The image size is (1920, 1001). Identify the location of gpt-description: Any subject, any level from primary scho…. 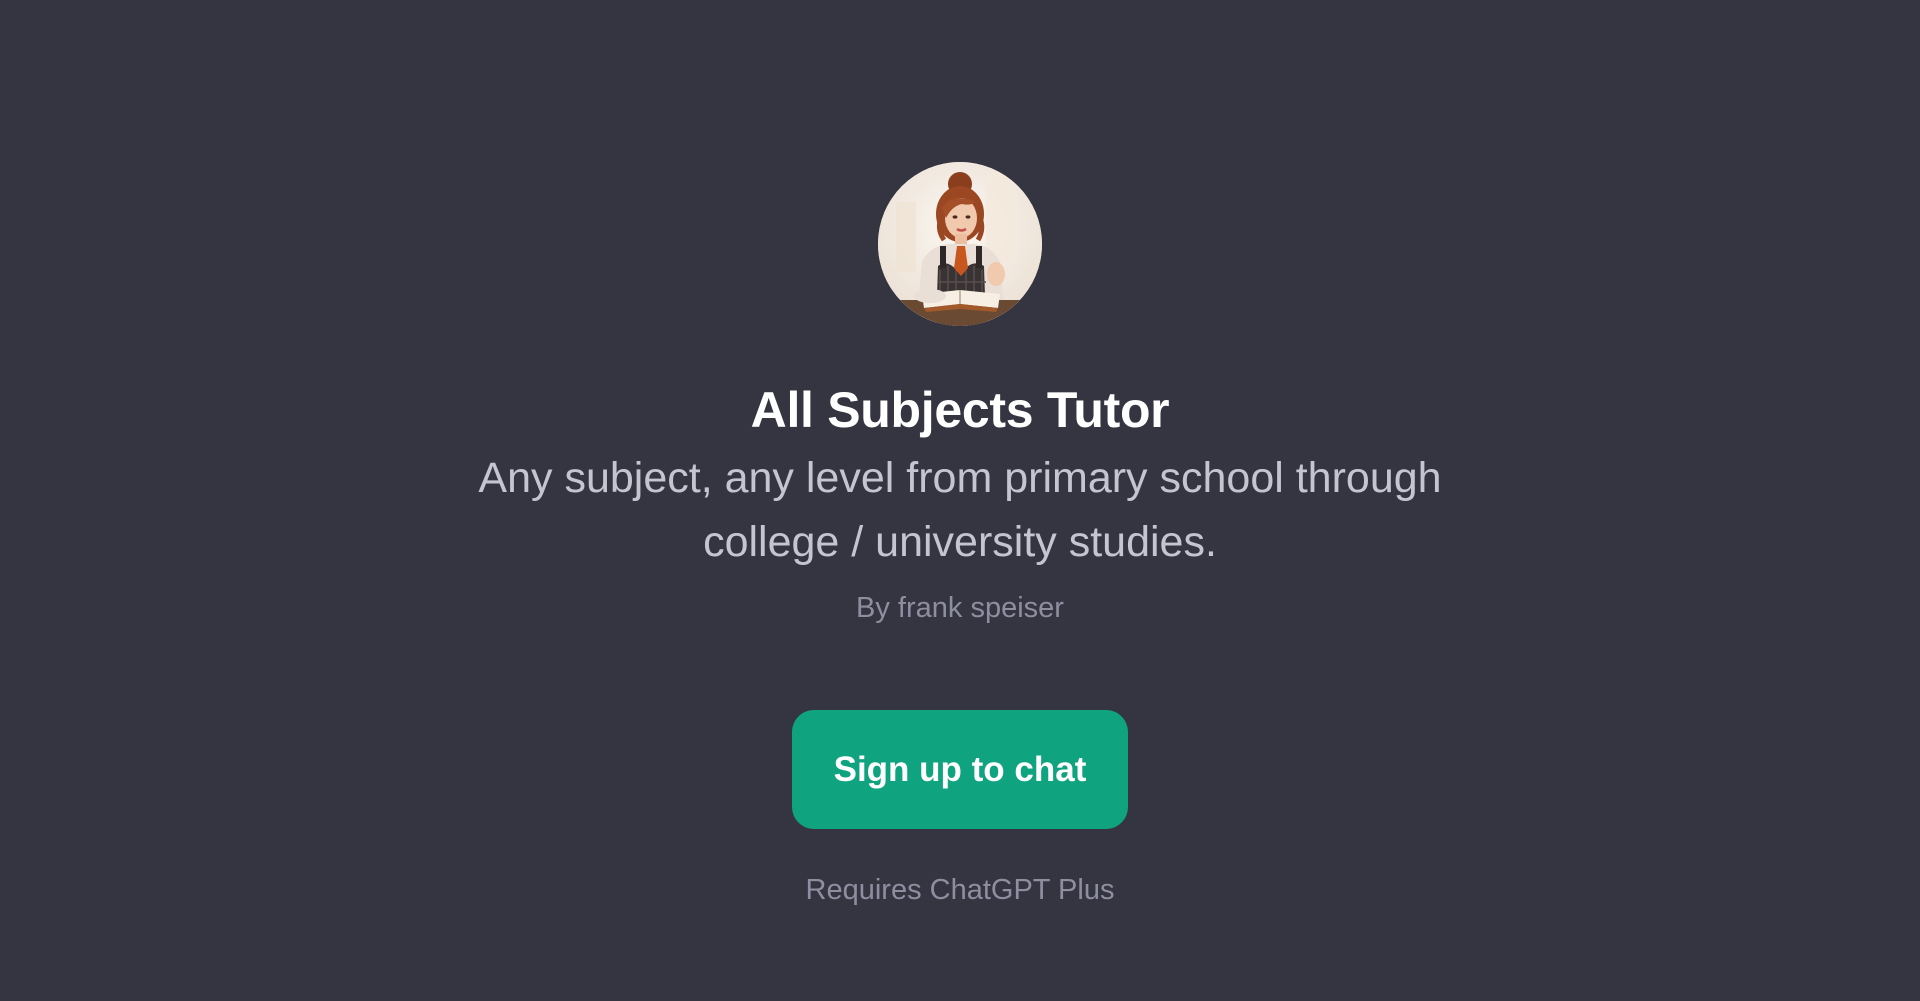
(960, 510).